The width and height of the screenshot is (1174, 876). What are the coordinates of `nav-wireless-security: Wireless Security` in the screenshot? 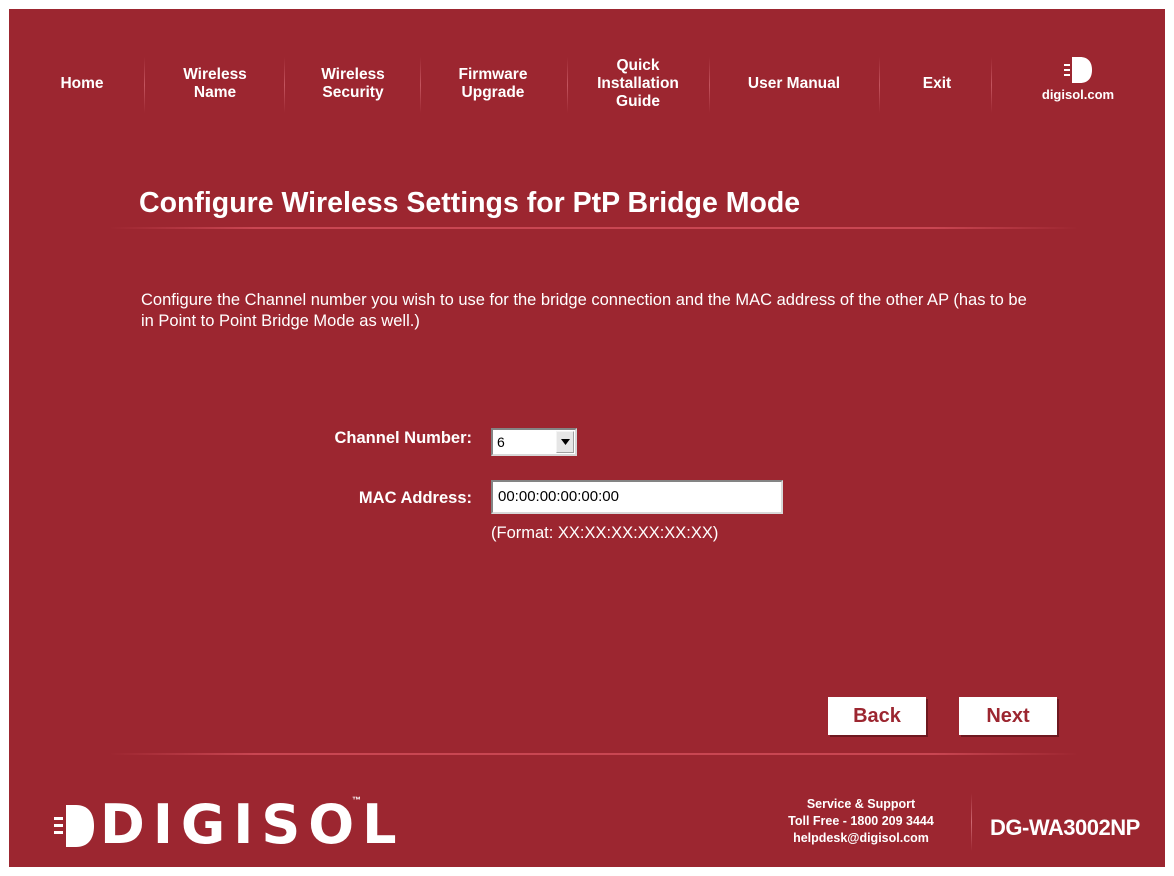 It's located at (353, 84).